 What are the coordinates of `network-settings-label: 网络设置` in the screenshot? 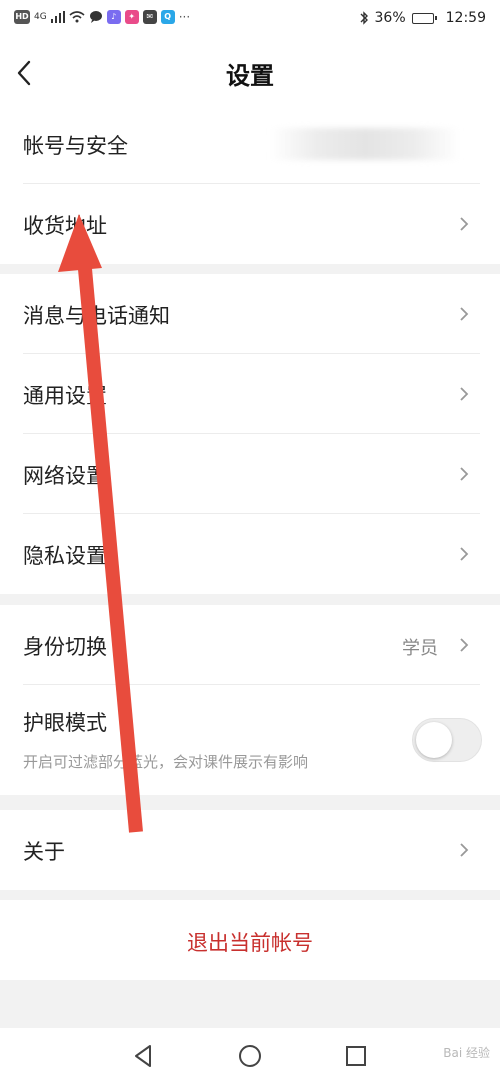 It's located at (65, 476).